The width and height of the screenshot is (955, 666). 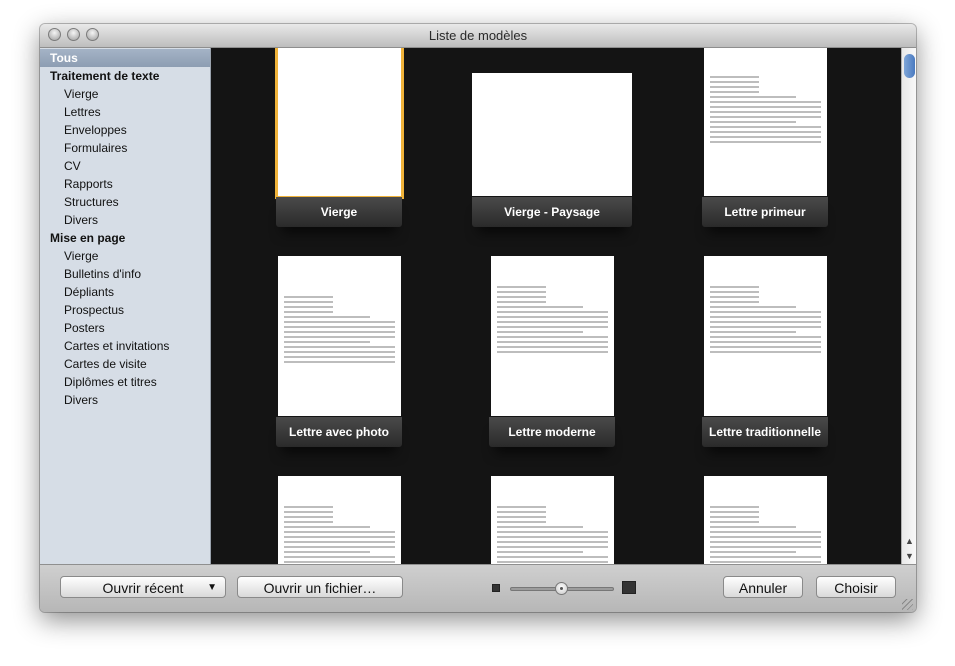 I want to click on vertical-scrollbar: ▲ ▼, so click(x=908, y=306).